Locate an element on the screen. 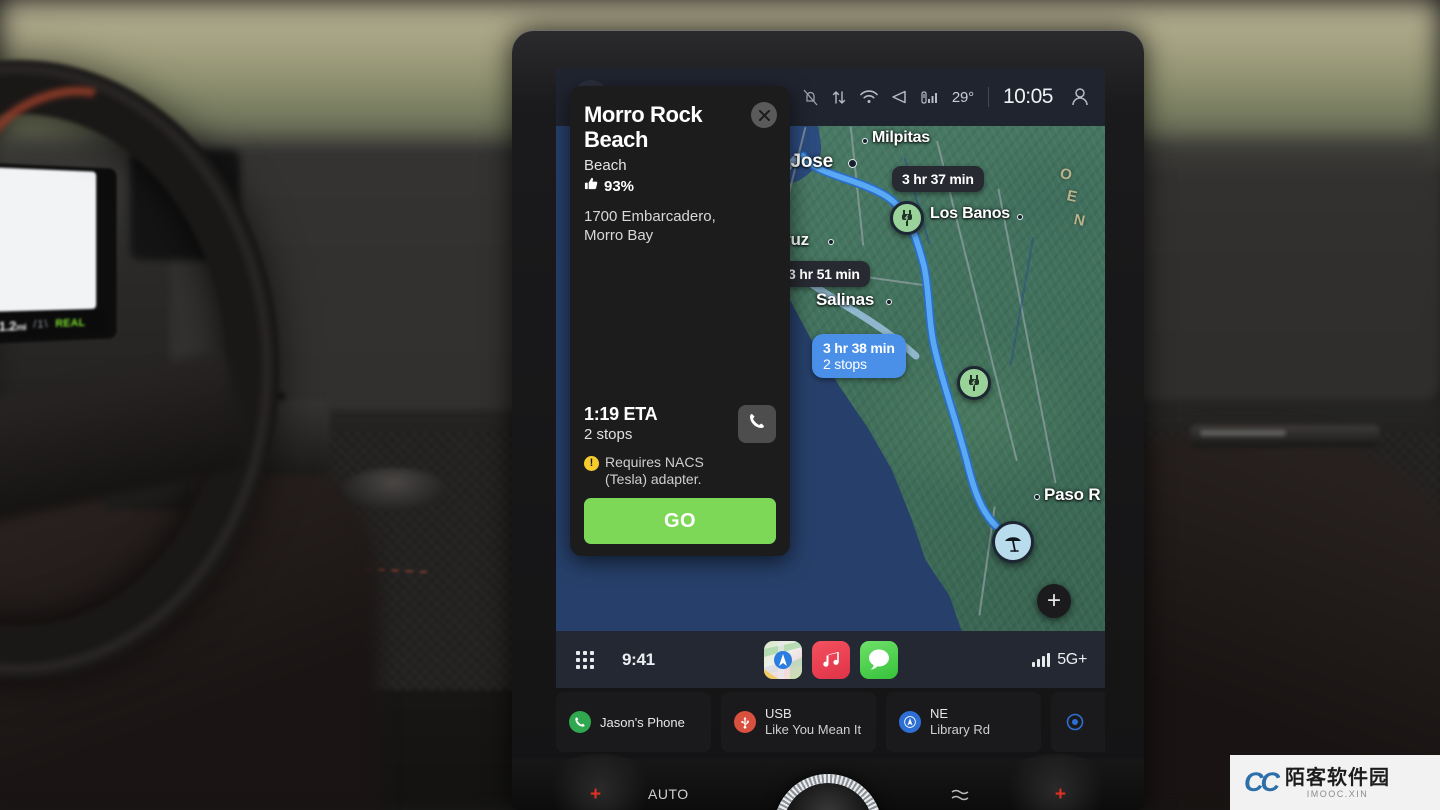  carplay-dock: 9:41 5G+ is located at coordinates (830, 659).